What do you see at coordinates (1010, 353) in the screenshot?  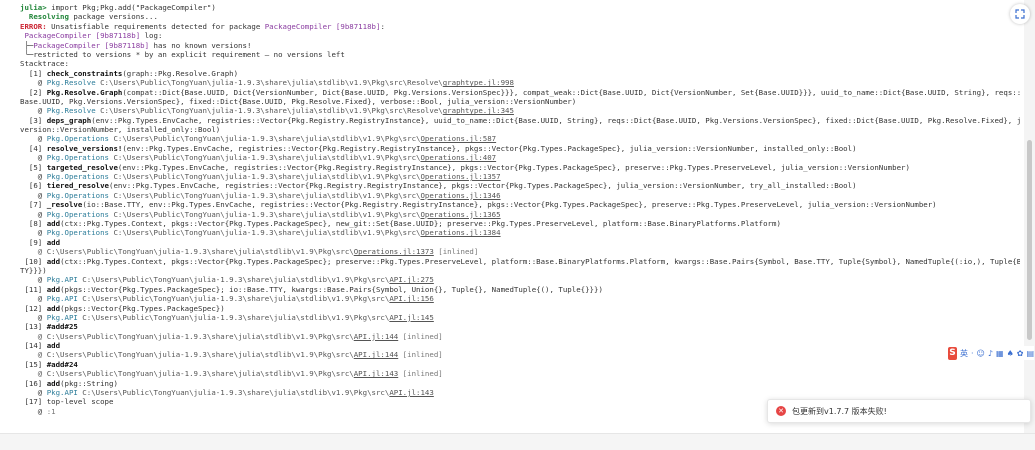 I see `ime-skin-icon: ♠` at bounding box center [1010, 353].